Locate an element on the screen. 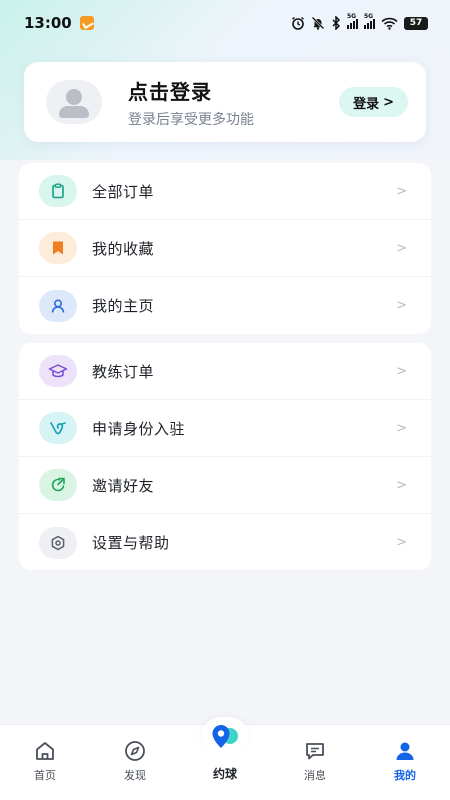  login-prompt-subtitle: 登录后享受更多功能 is located at coordinates (191, 119).